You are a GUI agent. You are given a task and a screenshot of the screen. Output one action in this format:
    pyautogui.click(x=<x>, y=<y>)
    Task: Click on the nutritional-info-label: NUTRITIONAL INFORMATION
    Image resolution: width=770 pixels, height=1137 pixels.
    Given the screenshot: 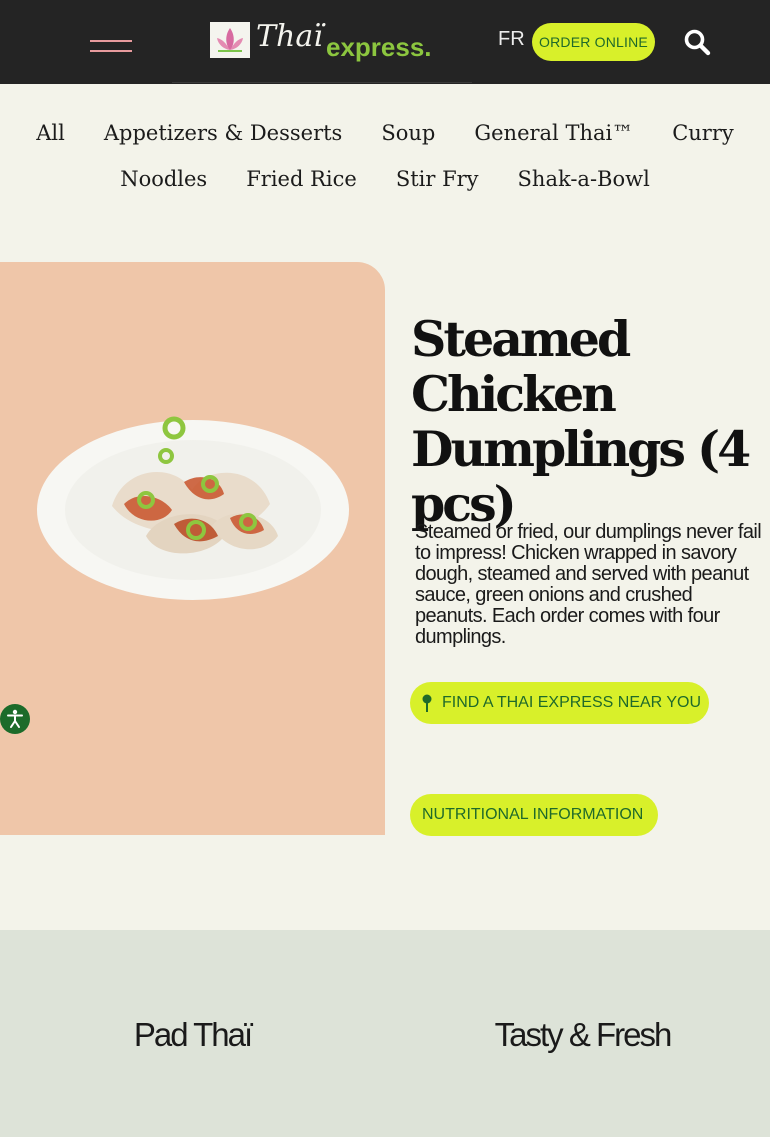 What is the action you would take?
    pyautogui.click(x=533, y=814)
    